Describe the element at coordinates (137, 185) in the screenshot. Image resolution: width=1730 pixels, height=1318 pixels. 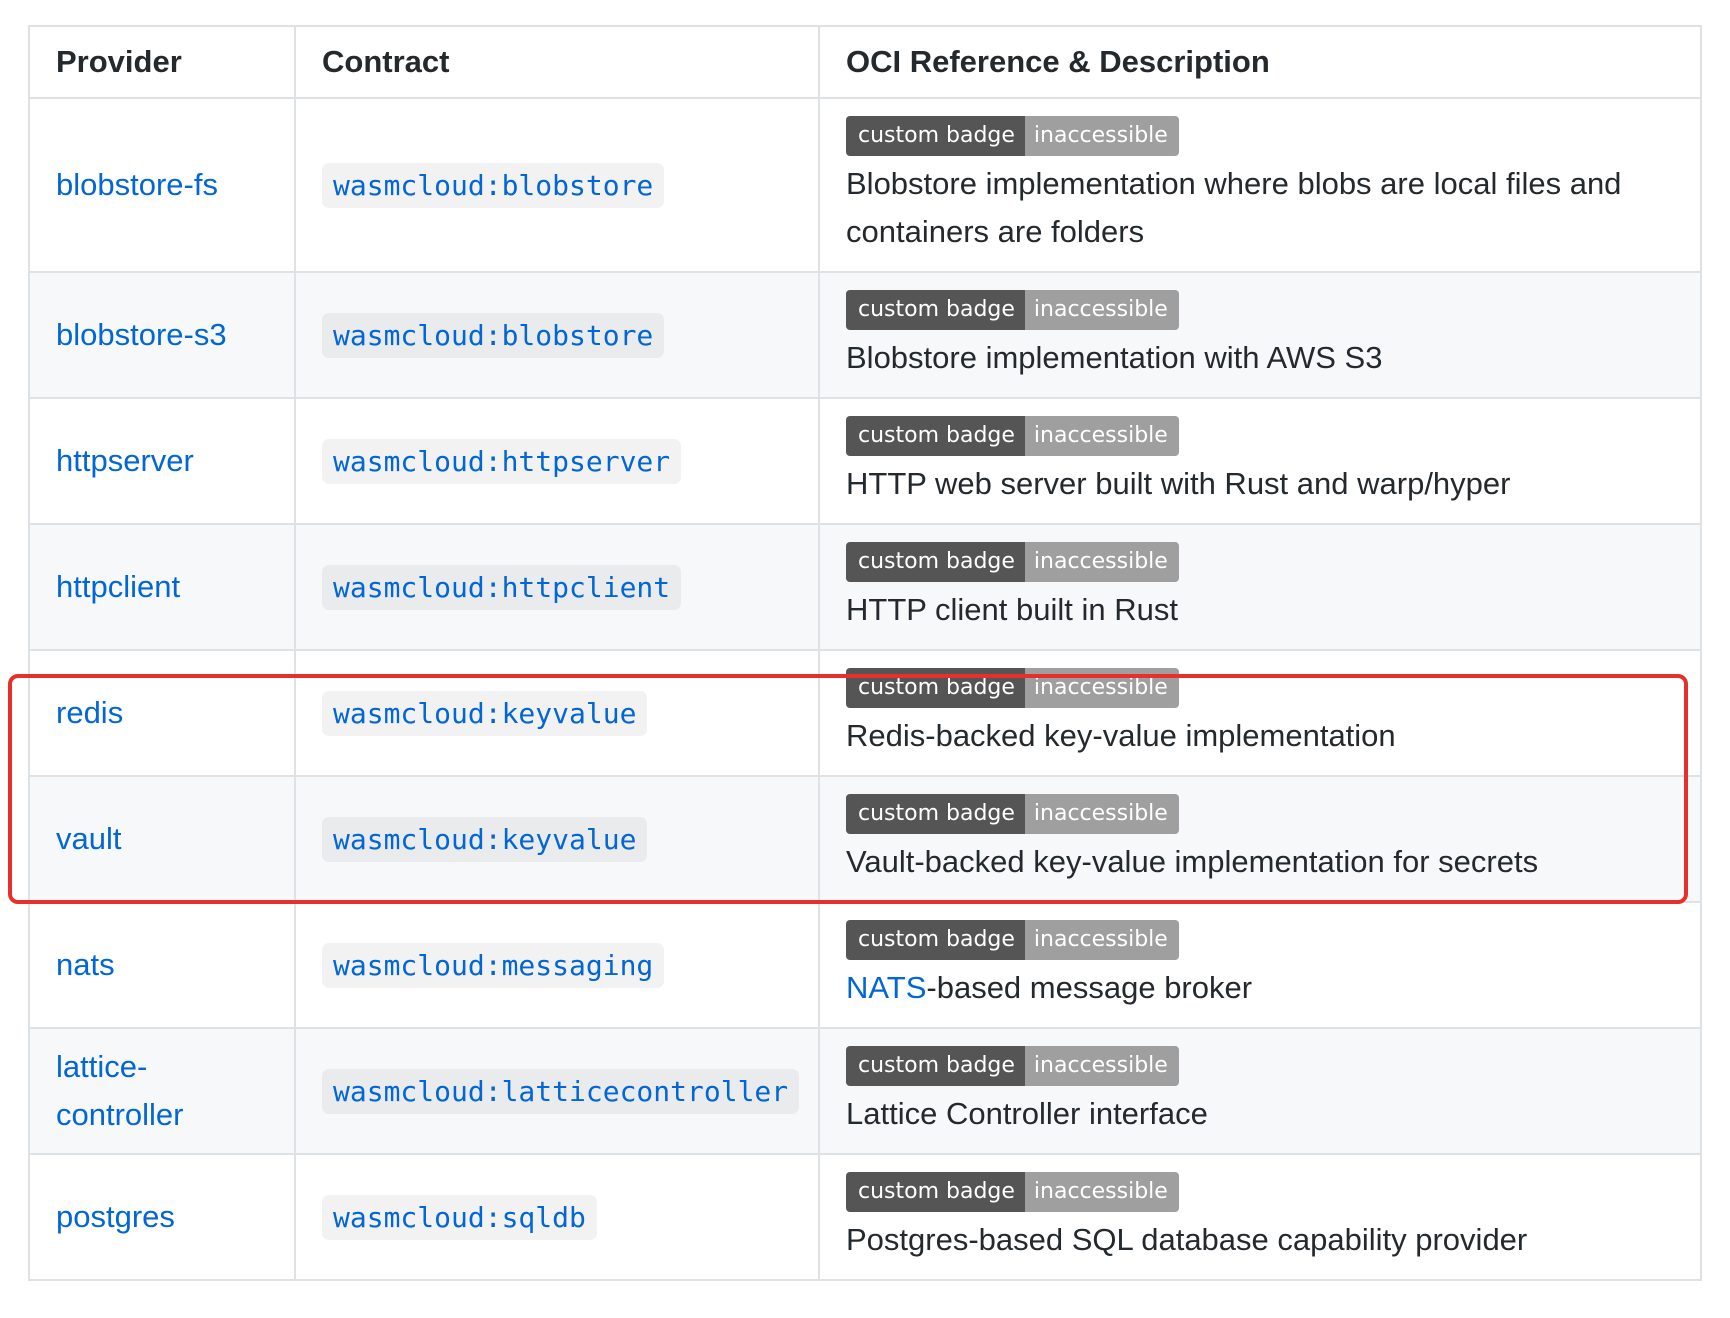
I see `provider-link: blobstore-fs` at that location.